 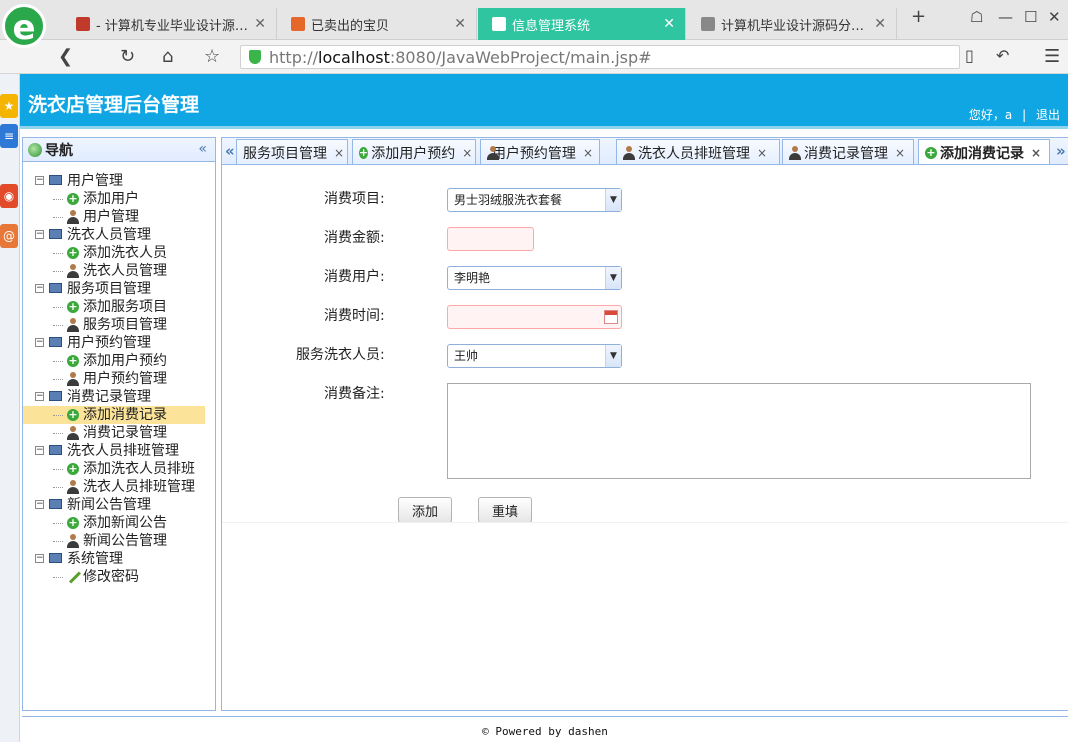 What do you see at coordinates (285, 153) in the screenshot?
I see `content-tab-label: 服务项目管理` at bounding box center [285, 153].